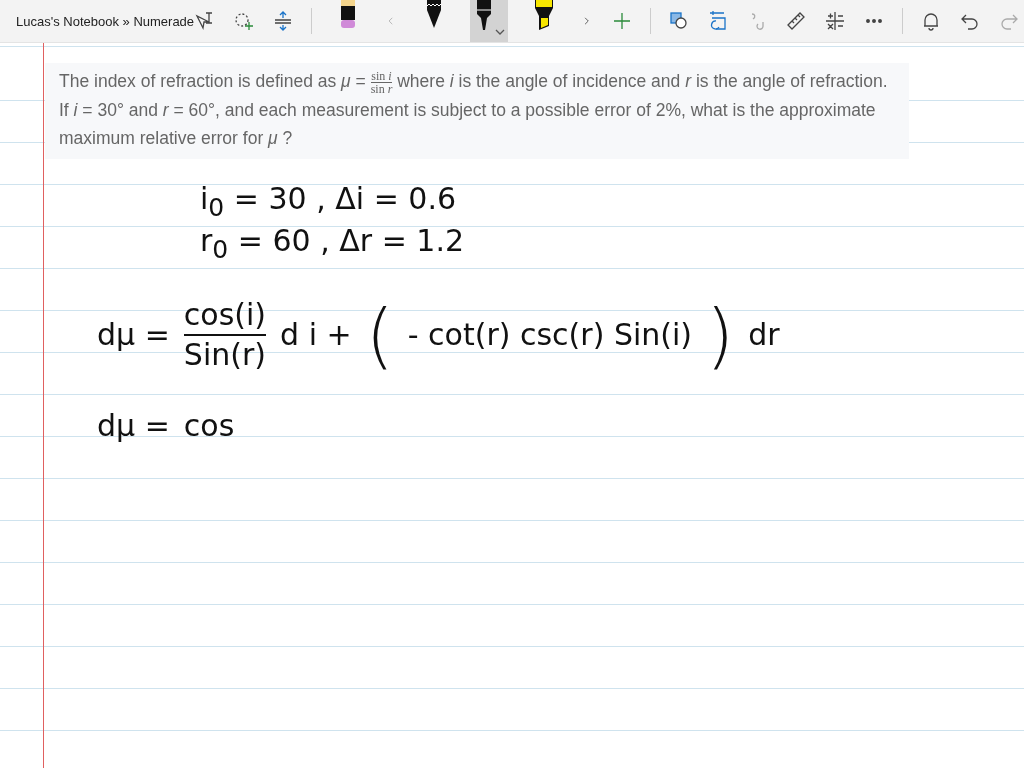 This screenshot has height=768, width=1024. What do you see at coordinates (720, 334) in the screenshot?
I see `handwritten-parenthesis: )` at bounding box center [720, 334].